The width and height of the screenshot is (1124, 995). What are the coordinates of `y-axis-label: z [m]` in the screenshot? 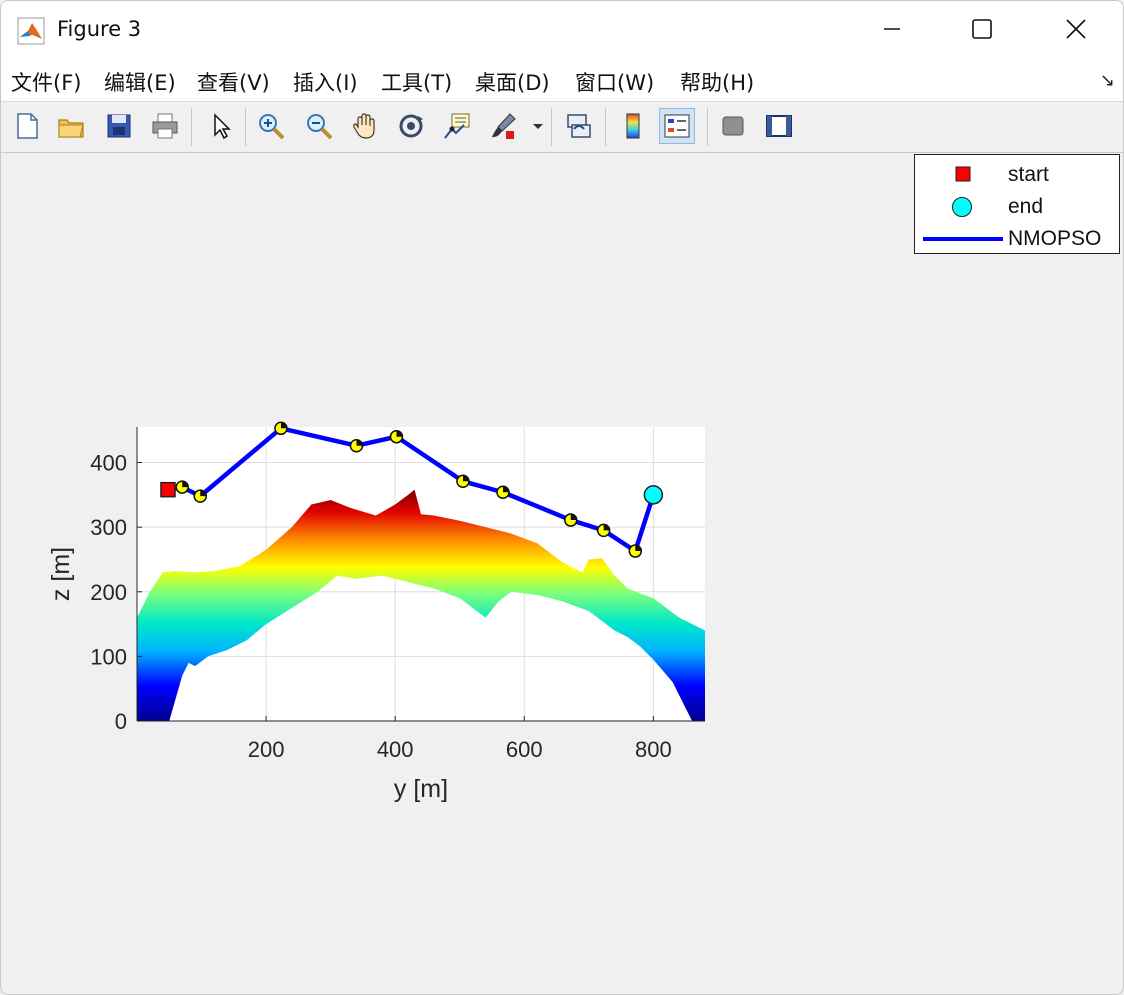 It's located at (61, 574).